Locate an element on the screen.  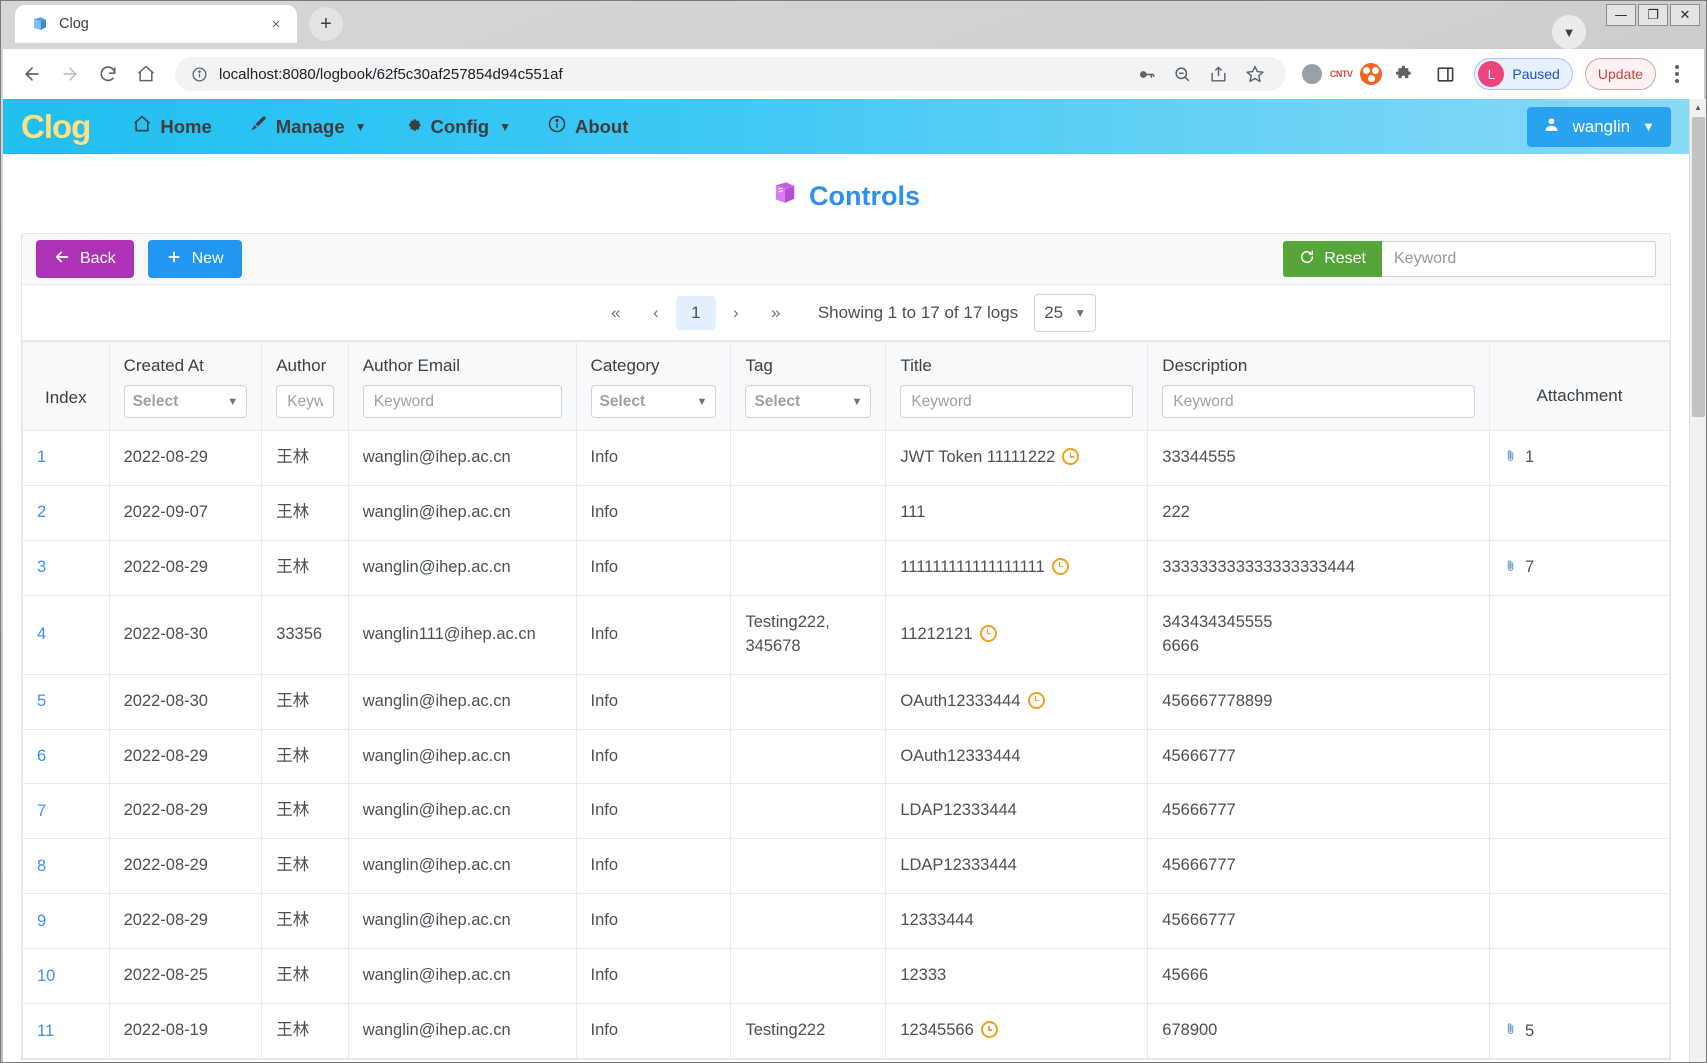
cell-attachment is located at coordinates (1579, 701).